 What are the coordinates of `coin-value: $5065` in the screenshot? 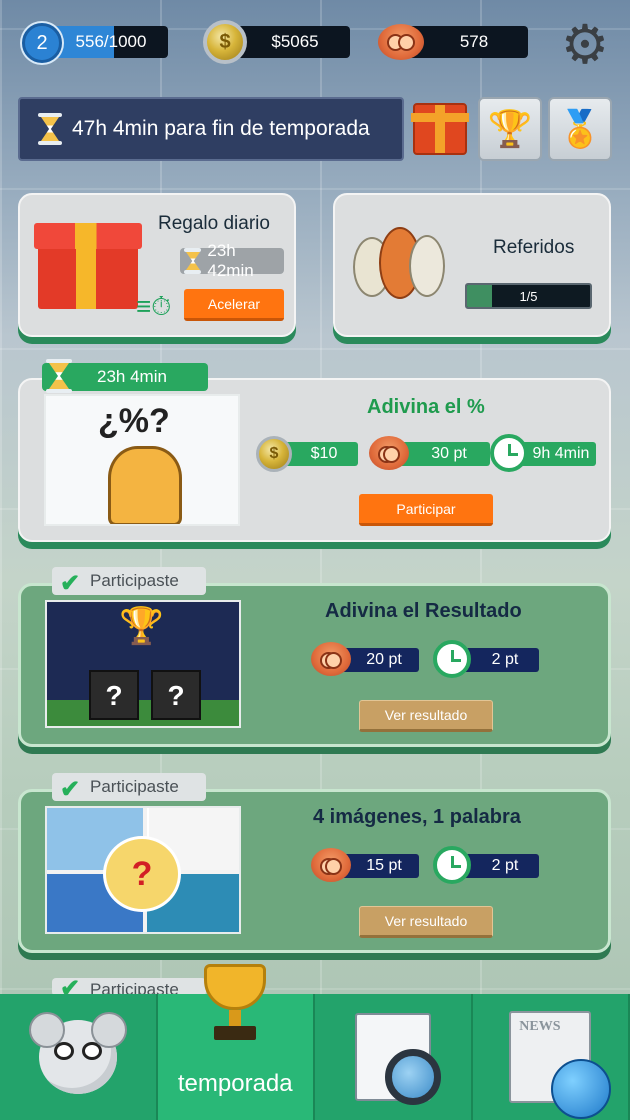 It's located at (295, 41).